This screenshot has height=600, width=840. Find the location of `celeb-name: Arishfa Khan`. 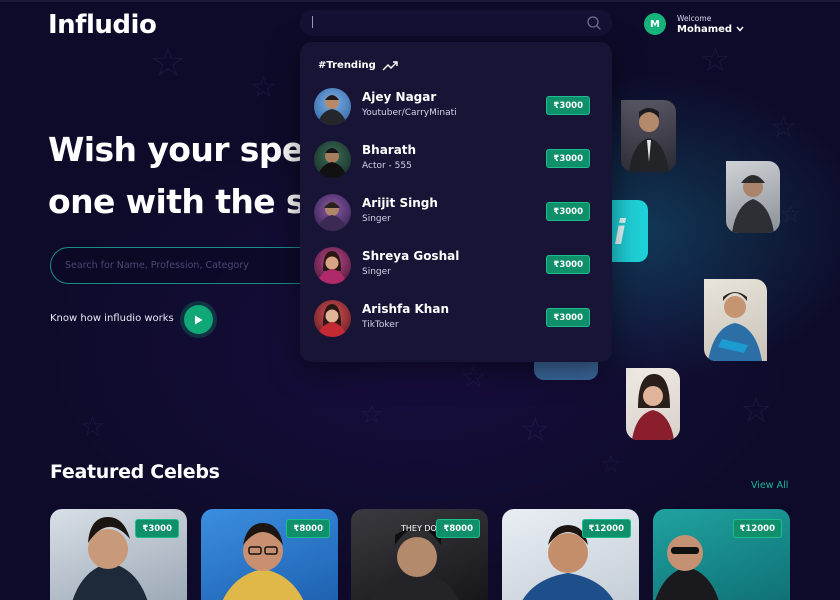

celeb-name: Arishfa Khan is located at coordinates (405, 309).